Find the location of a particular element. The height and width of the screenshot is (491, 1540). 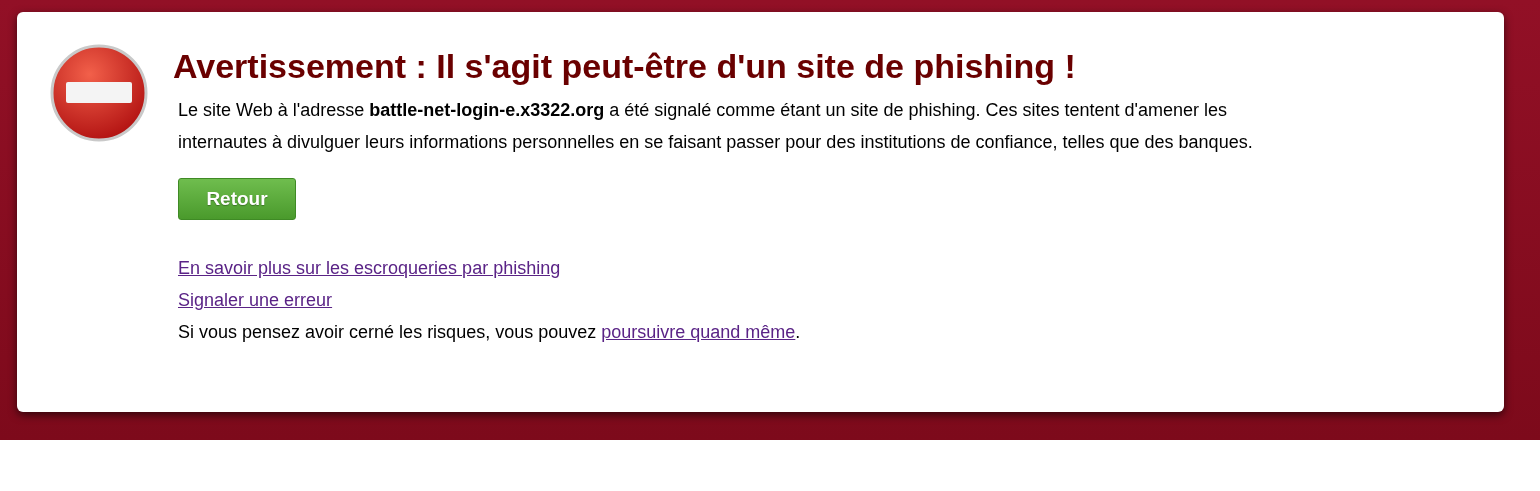

help-link: En savoir plus sur les escroqueries par phishing is located at coordinates (369, 268).